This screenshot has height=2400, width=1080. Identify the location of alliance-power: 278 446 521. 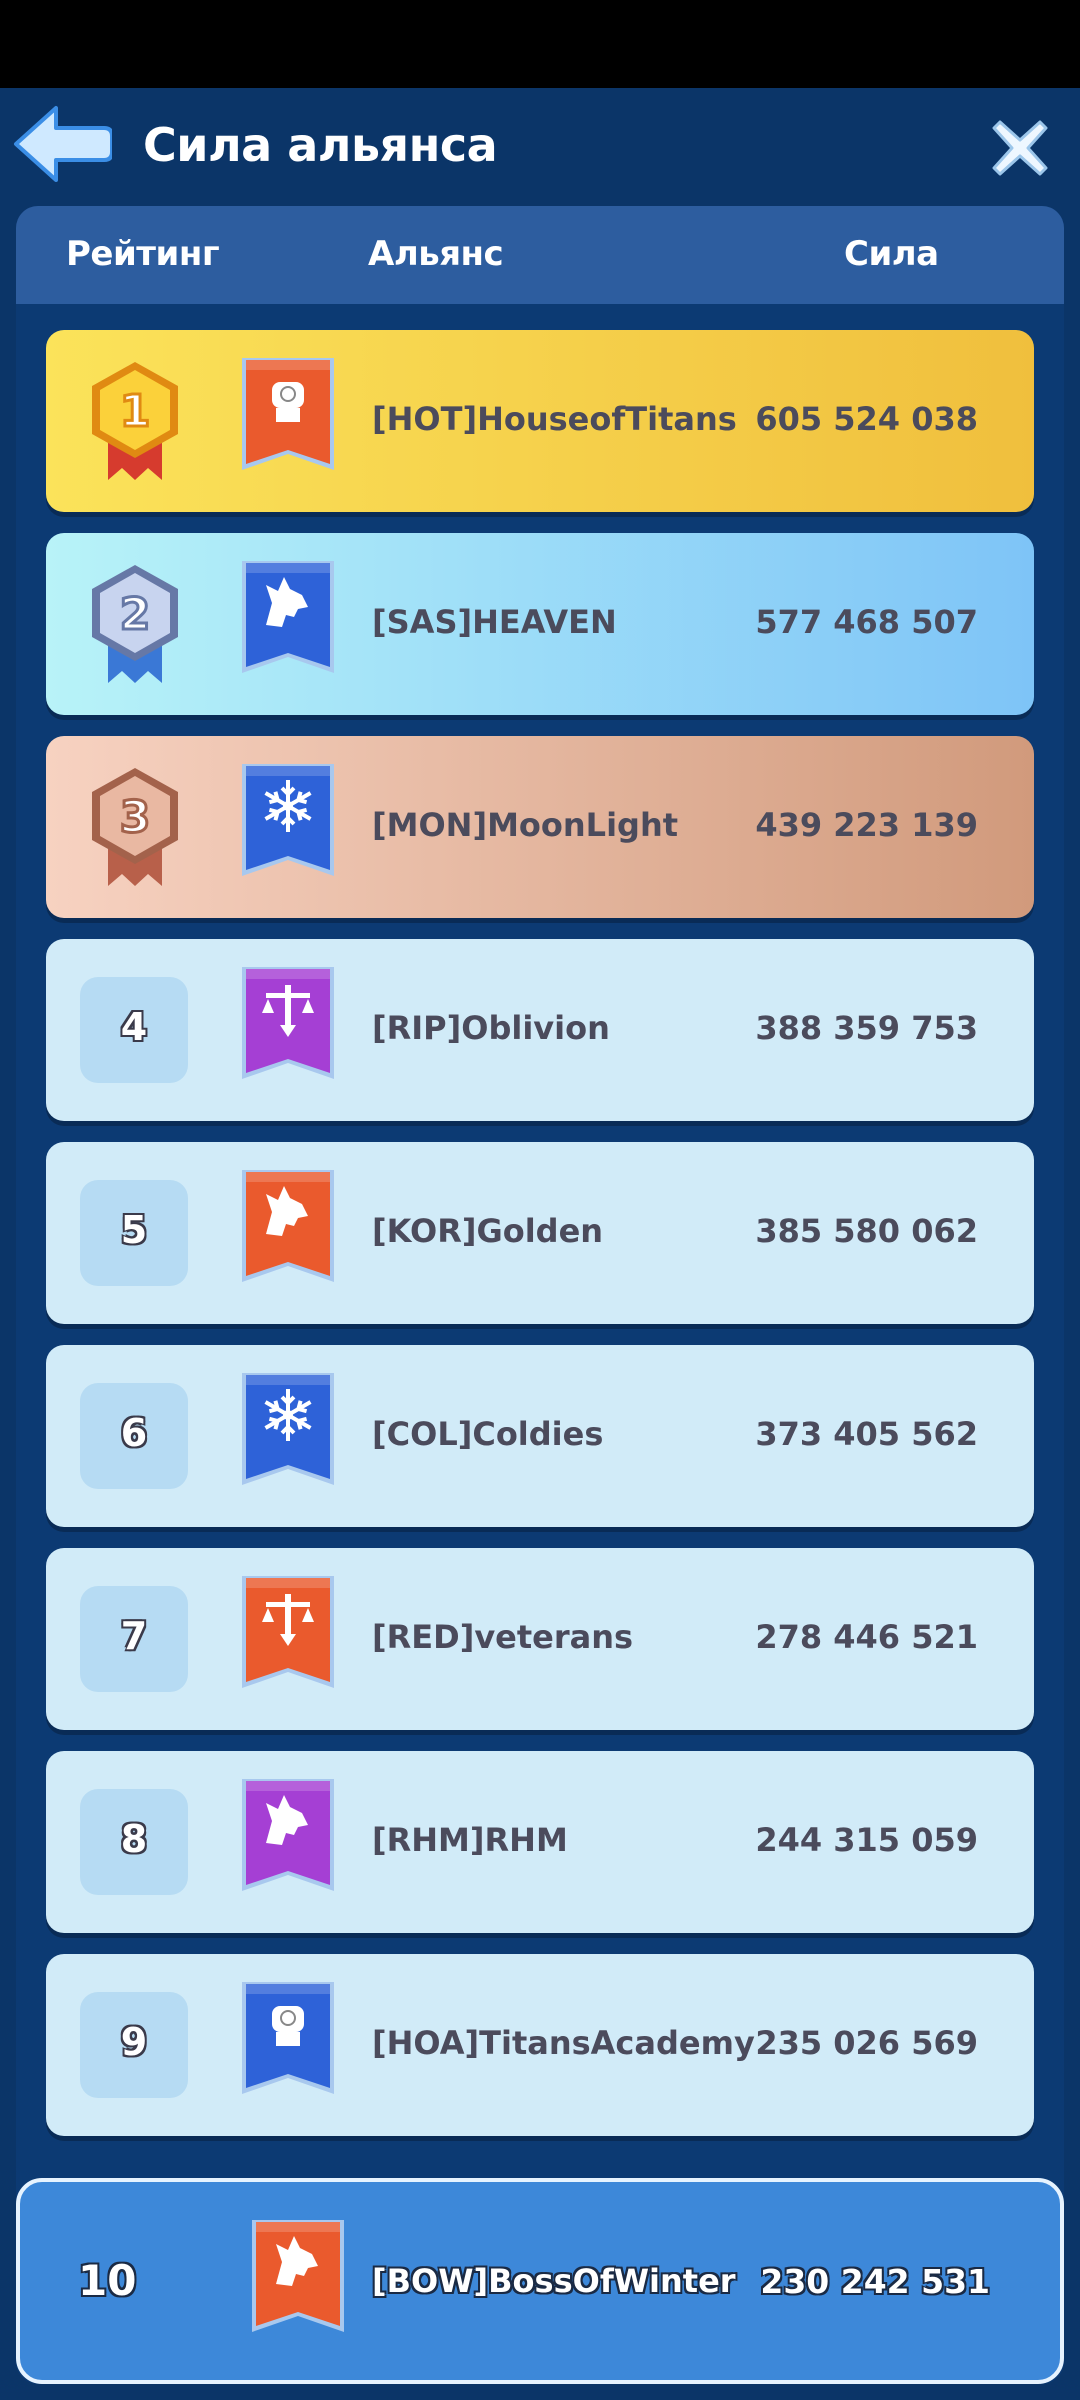
(866, 1637).